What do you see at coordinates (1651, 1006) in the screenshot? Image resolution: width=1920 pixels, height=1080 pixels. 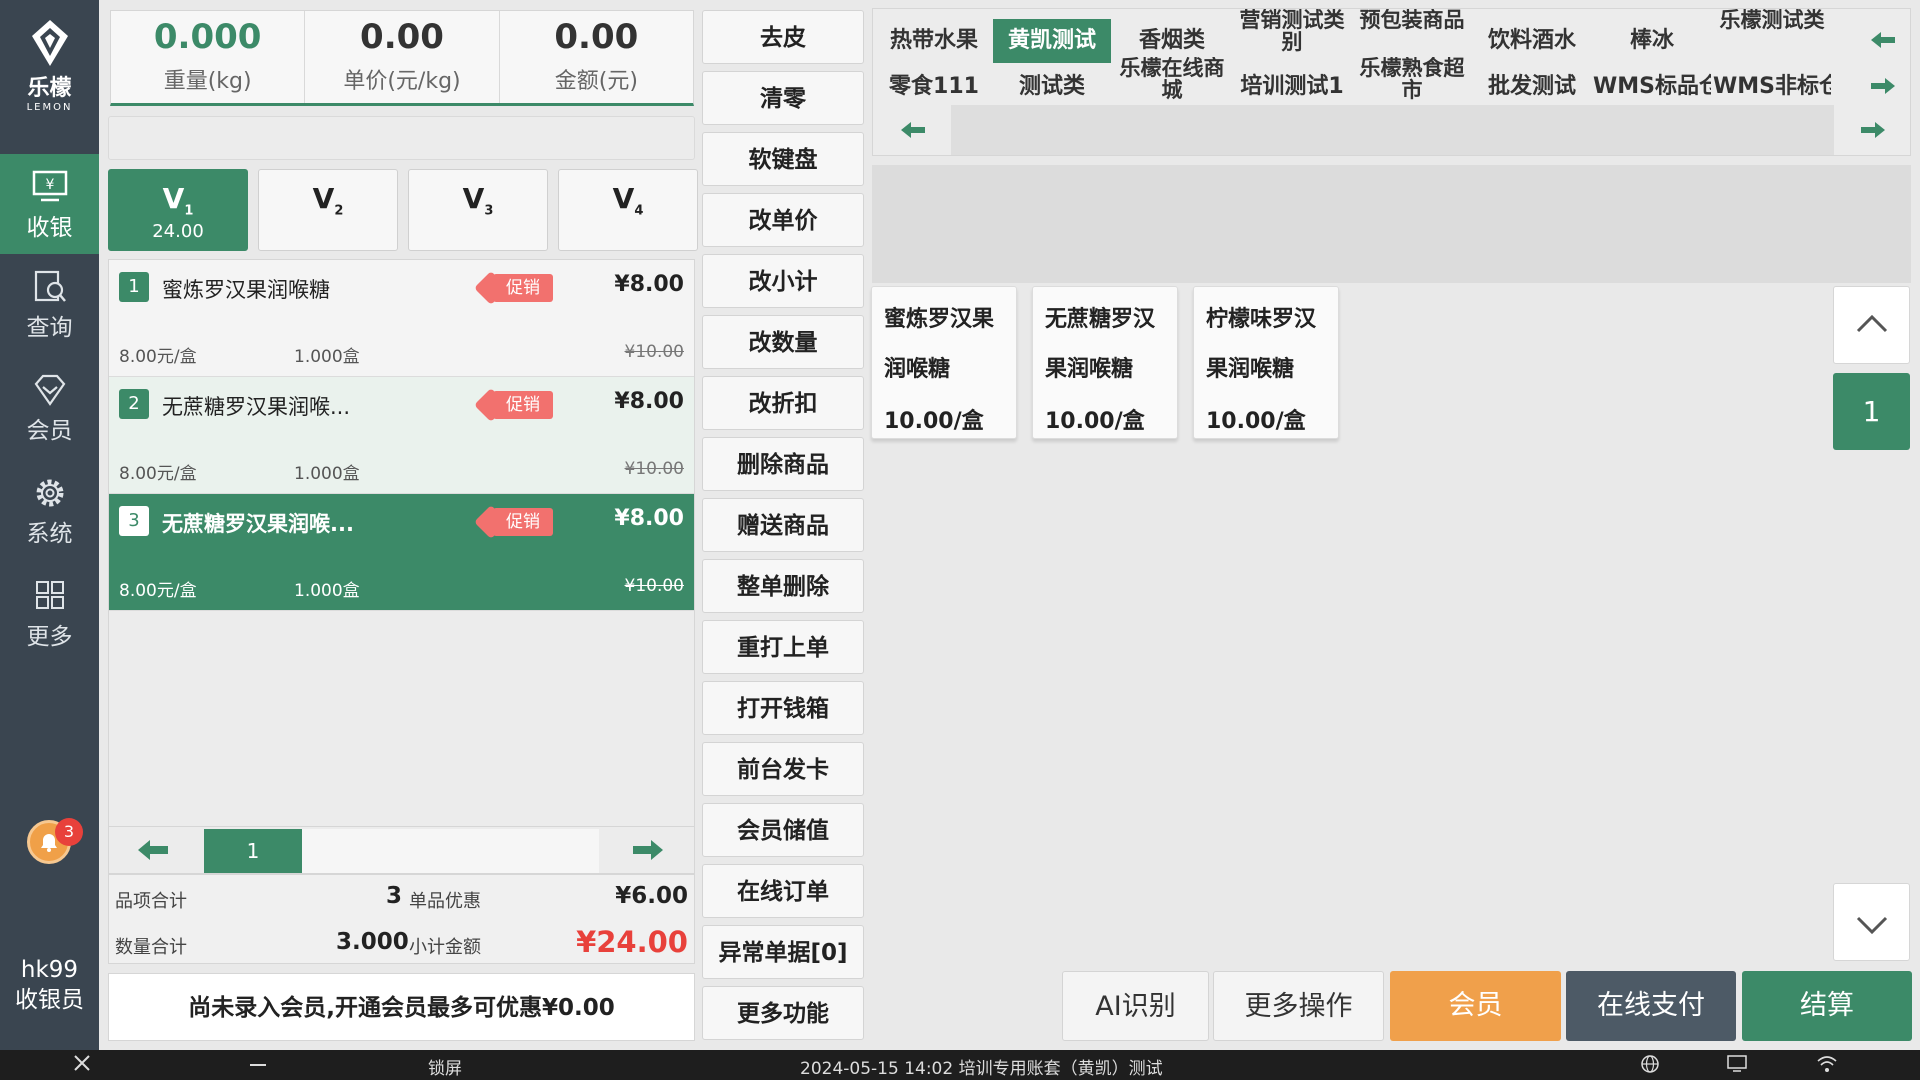 I see `online-pay-button: 在线支付` at bounding box center [1651, 1006].